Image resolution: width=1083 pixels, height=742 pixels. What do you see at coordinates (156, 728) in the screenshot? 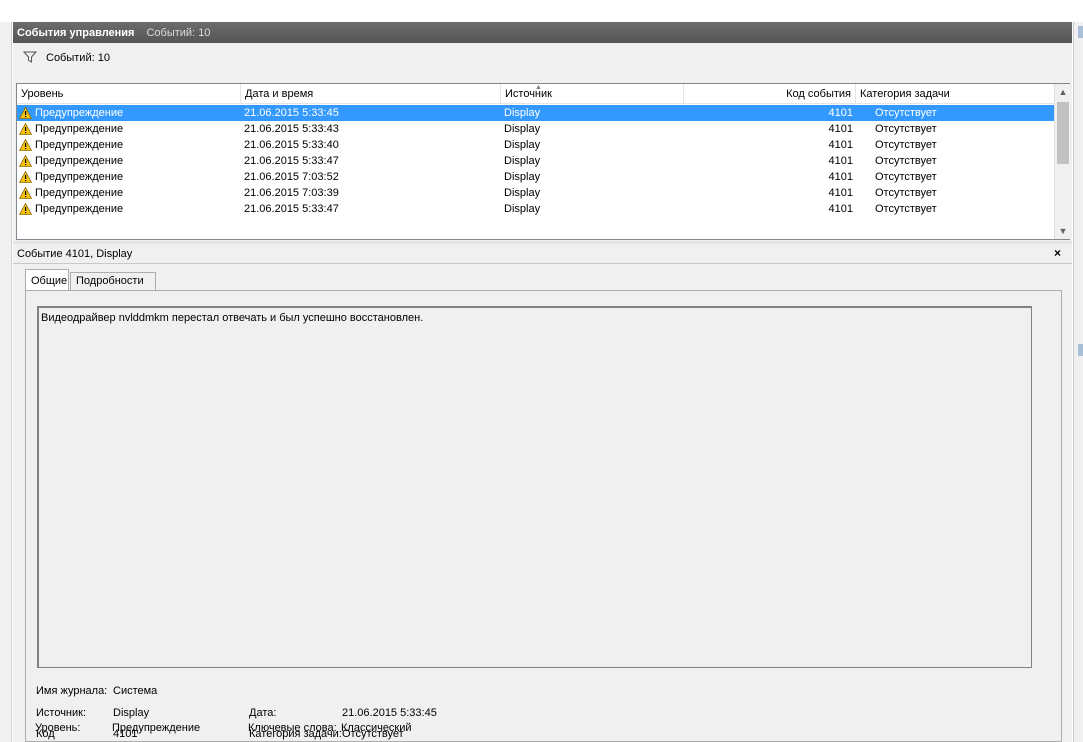
I see `level-value: Предупреждение` at bounding box center [156, 728].